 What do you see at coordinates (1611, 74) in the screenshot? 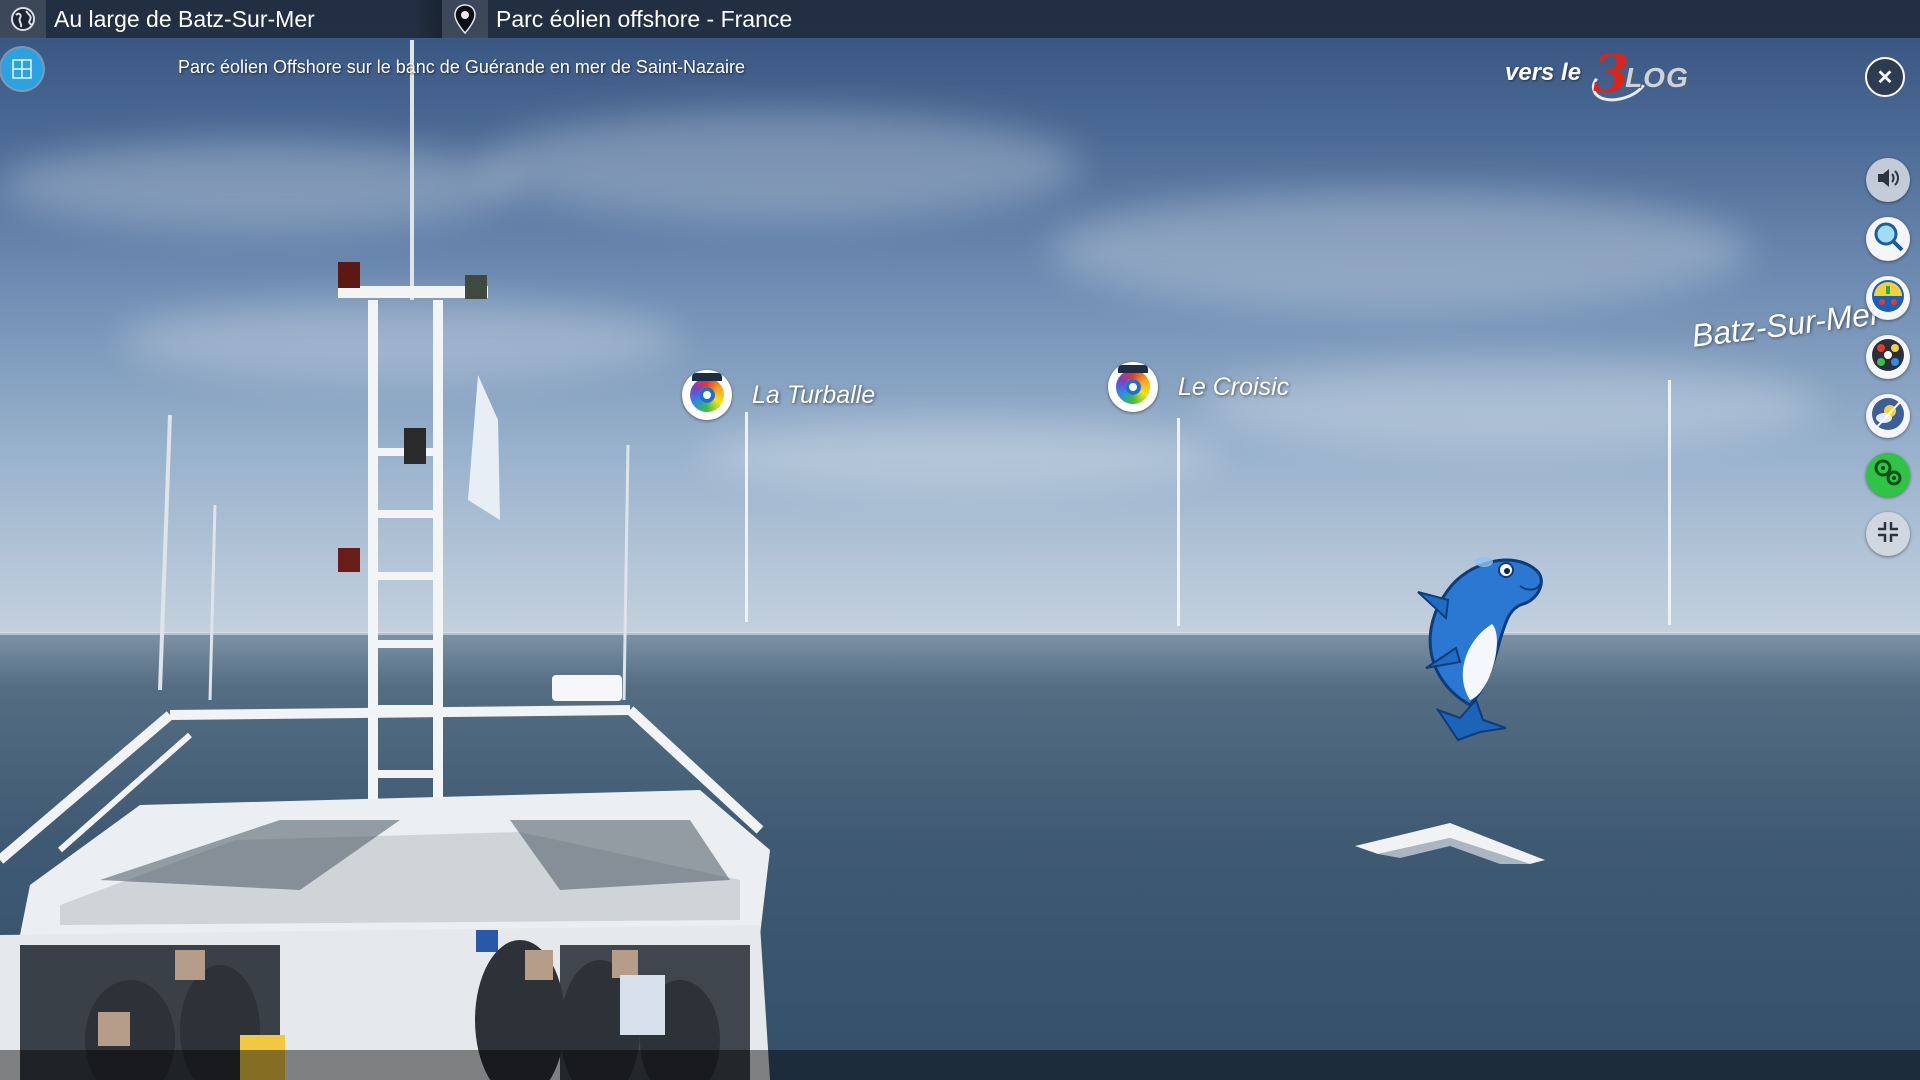
I see `logo-number: 3` at bounding box center [1611, 74].